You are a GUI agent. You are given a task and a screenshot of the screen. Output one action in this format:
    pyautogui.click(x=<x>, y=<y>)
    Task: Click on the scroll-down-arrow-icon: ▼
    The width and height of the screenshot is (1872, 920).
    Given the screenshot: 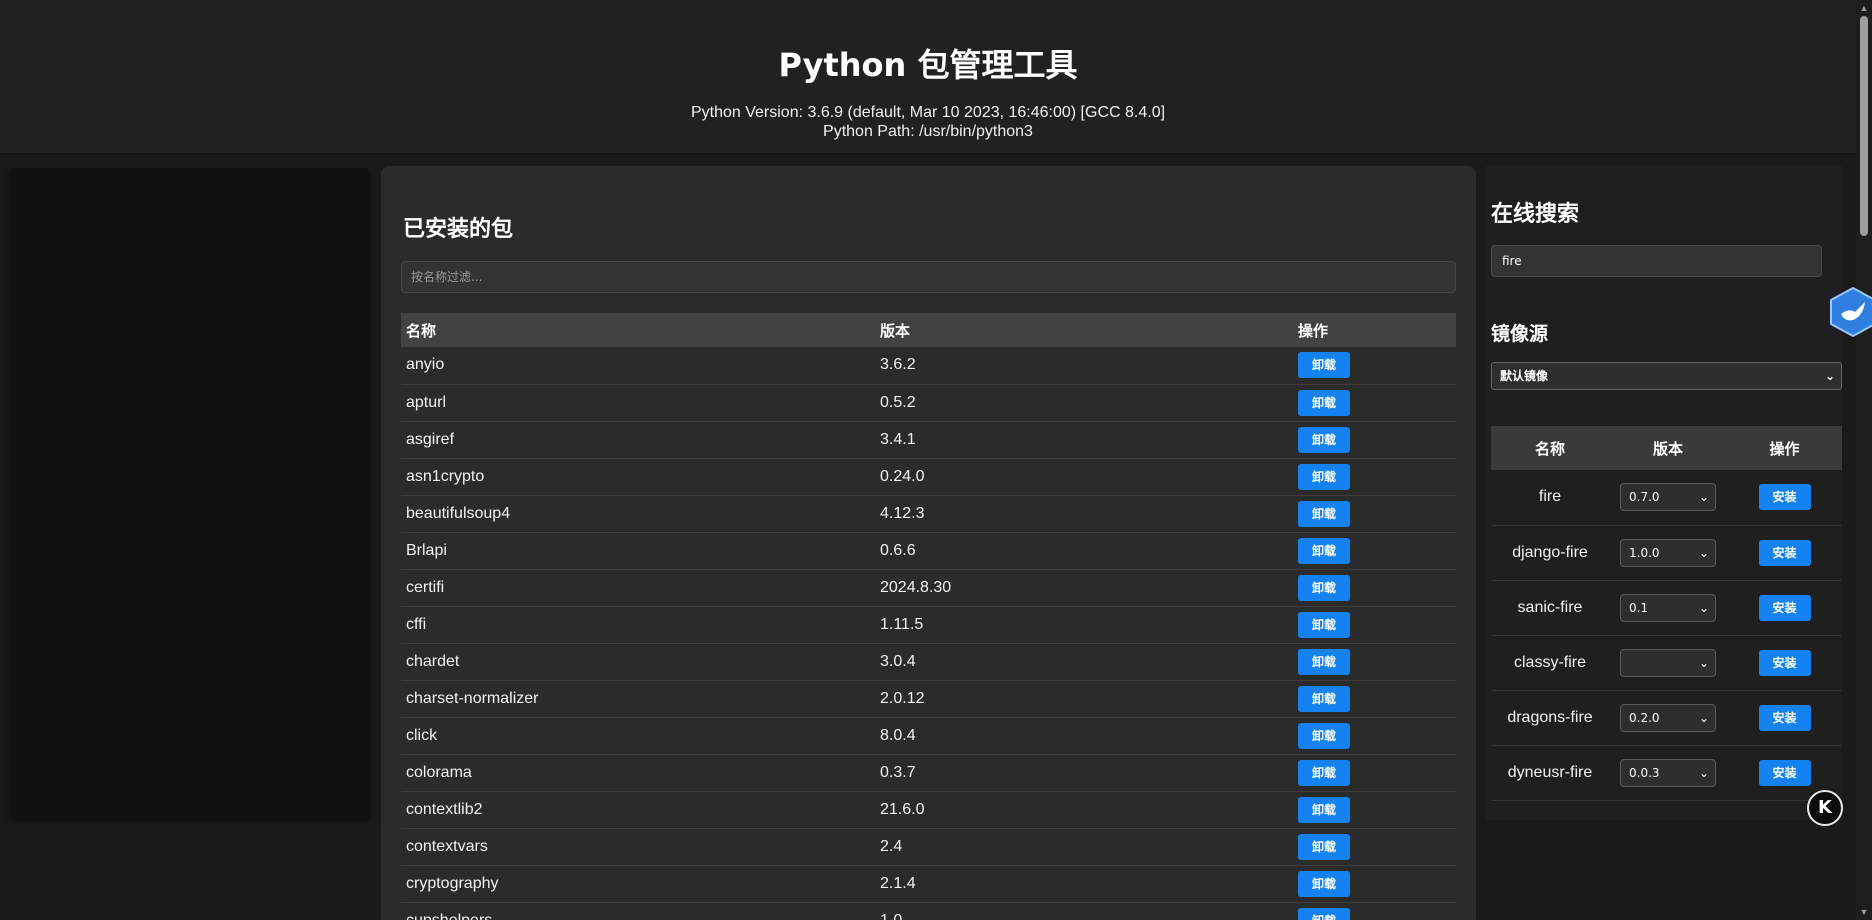 What is the action you would take?
    pyautogui.click(x=1864, y=912)
    